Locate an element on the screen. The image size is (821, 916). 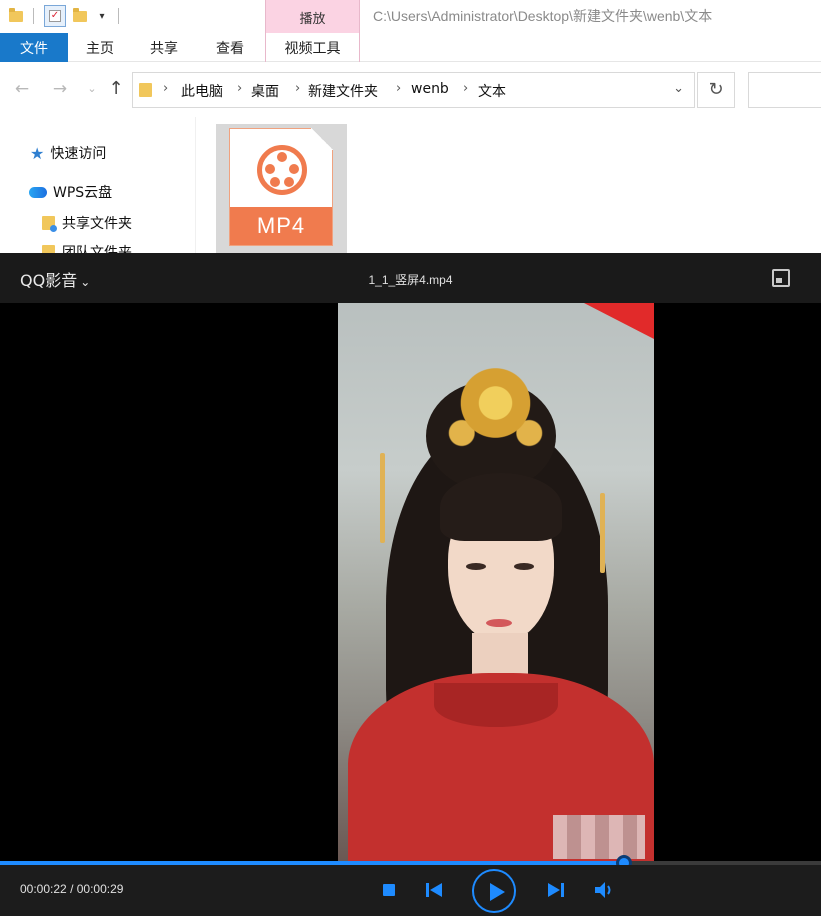
mp4-file-icon: MP4 is located at coordinates (281, 187).